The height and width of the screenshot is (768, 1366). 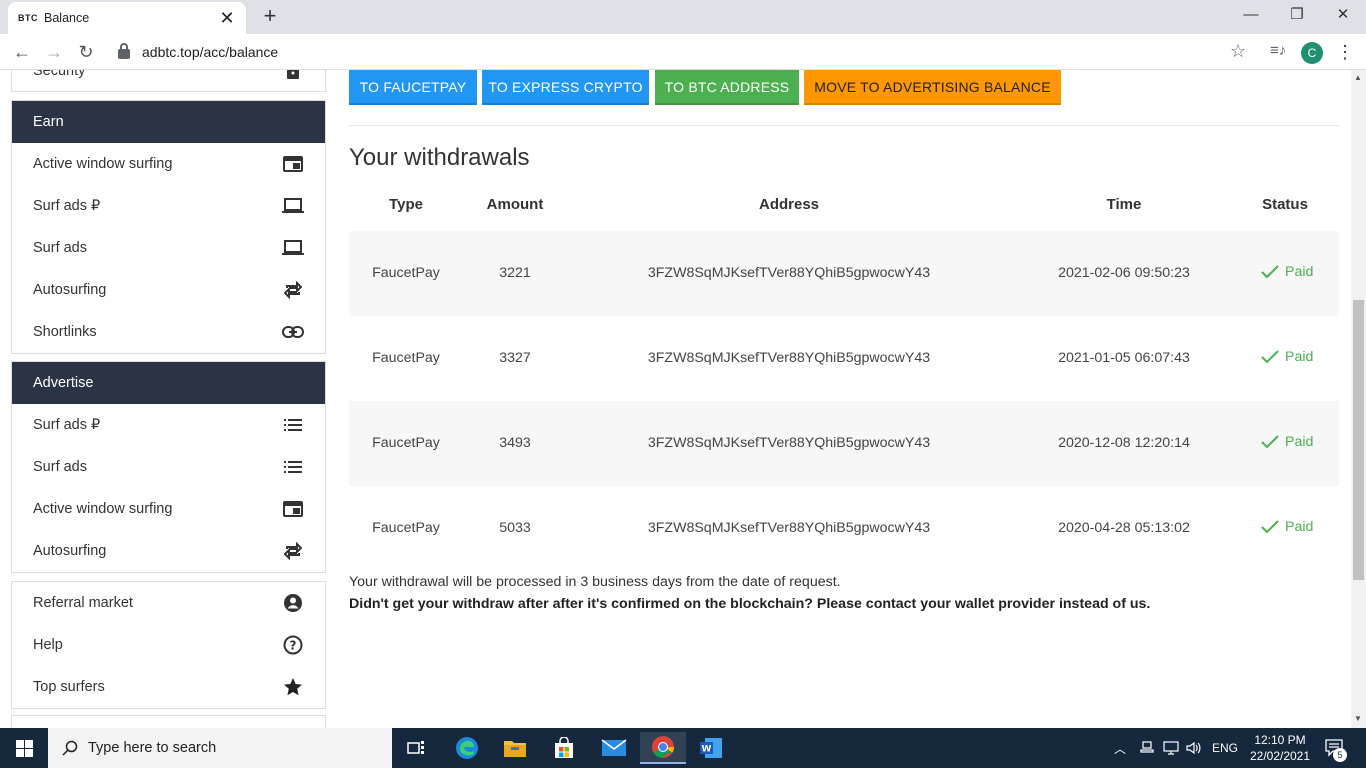 What do you see at coordinates (65, 332) in the screenshot?
I see `sidebar-item-label: Shortlinks` at bounding box center [65, 332].